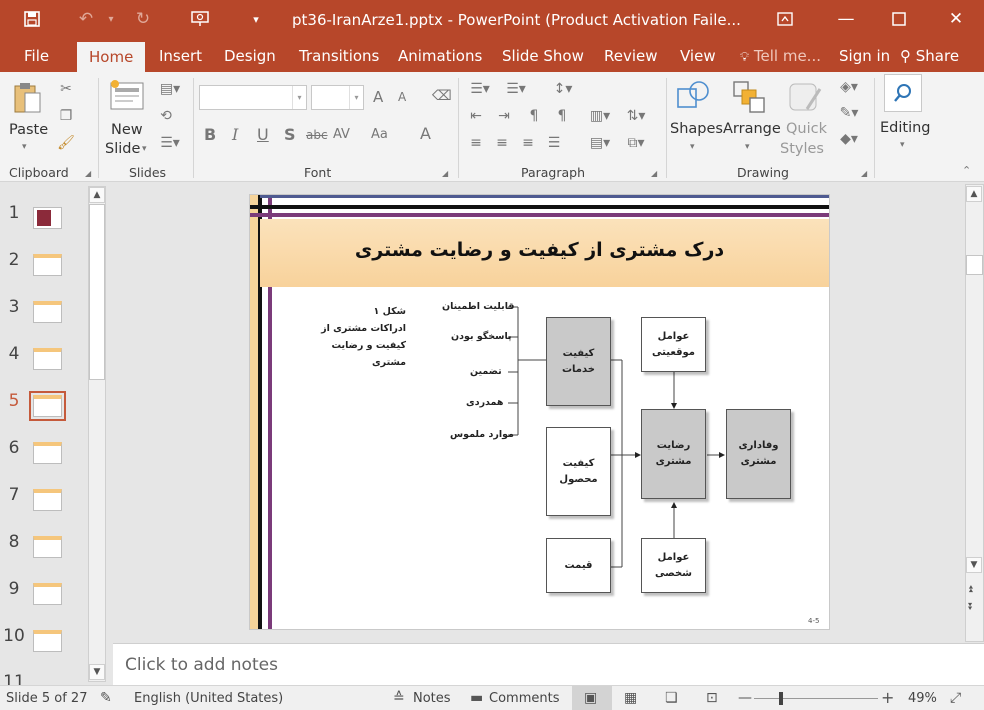 This screenshot has height=710, width=984. Describe the element at coordinates (970, 607) in the screenshot. I see `next-slide-icon: ⏬︎` at that location.